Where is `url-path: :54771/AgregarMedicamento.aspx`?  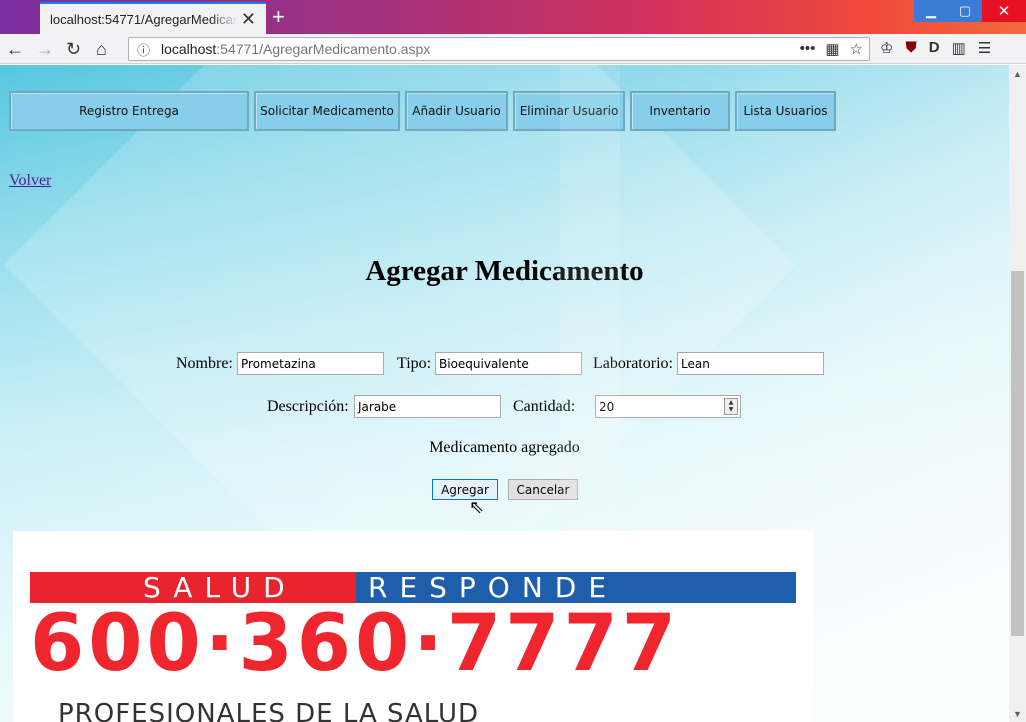
url-path: :54771/AgregarMedicamento.aspx is located at coordinates (323, 49).